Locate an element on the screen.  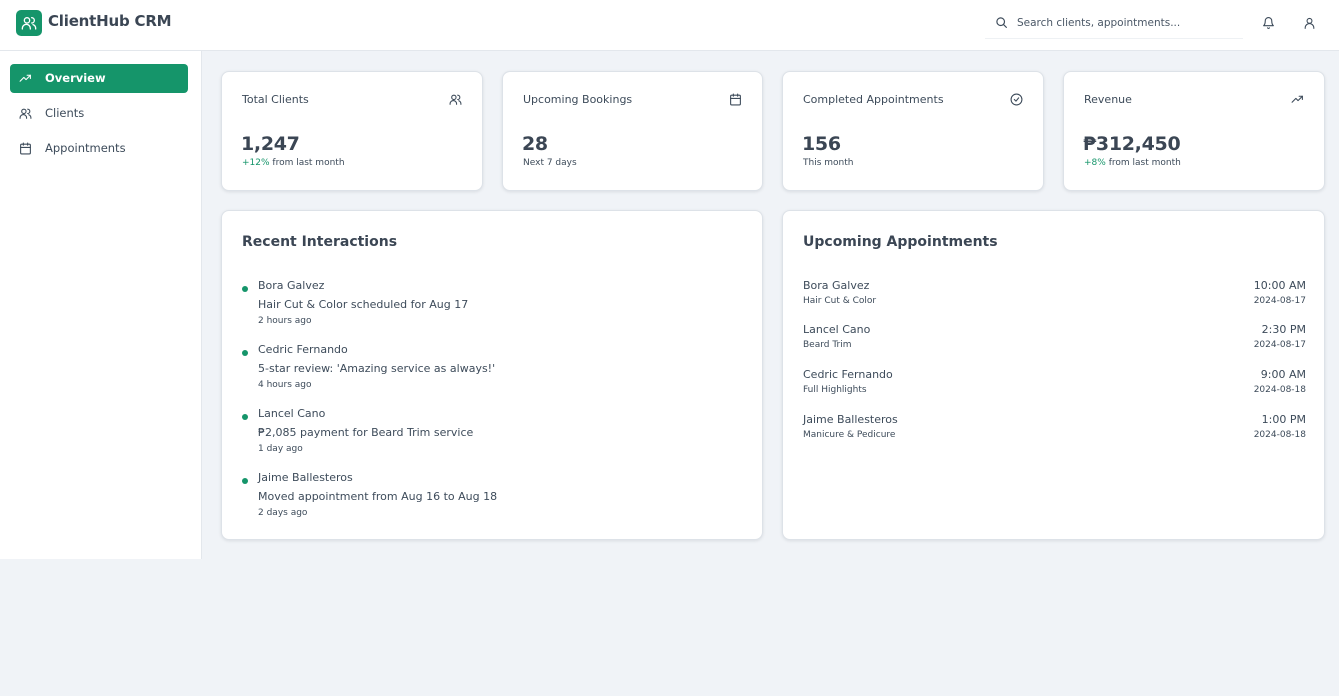
appointment-time: 2:30 PM is located at coordinates (1283, 329).